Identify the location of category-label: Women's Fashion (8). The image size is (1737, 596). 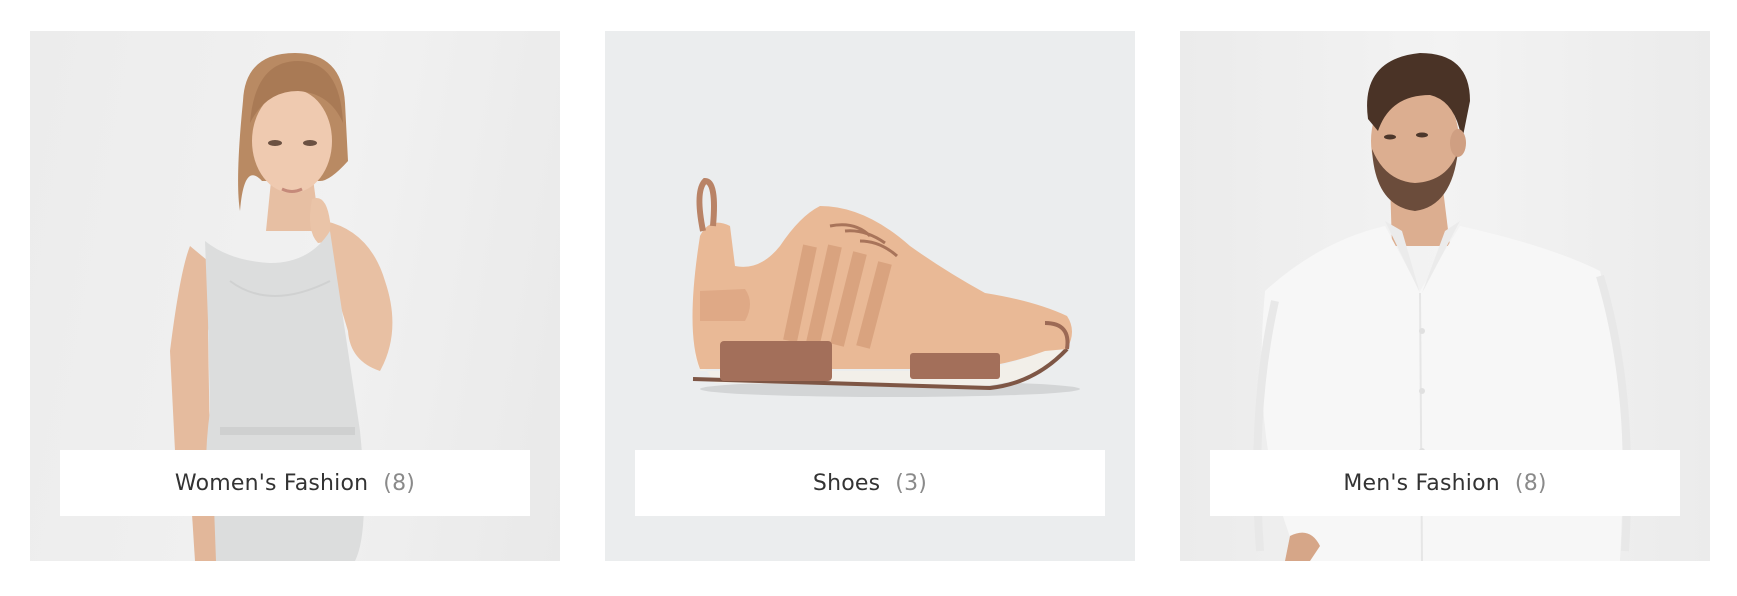
(295, 483).